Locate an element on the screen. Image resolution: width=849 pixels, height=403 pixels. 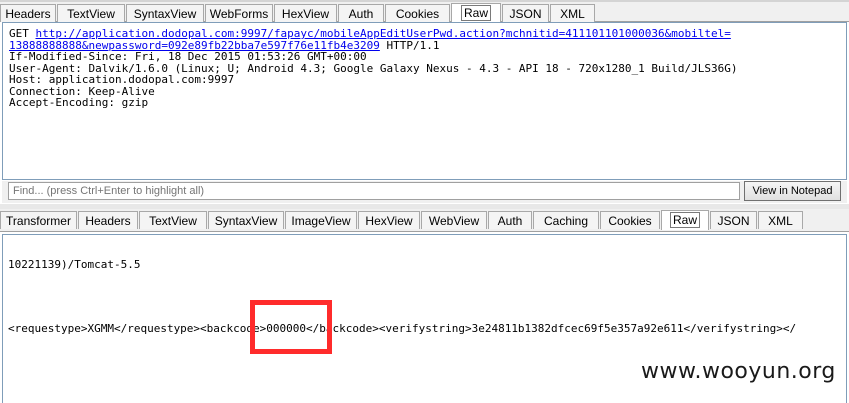
tab-webview: WebView is located at coordinates (454, 220).